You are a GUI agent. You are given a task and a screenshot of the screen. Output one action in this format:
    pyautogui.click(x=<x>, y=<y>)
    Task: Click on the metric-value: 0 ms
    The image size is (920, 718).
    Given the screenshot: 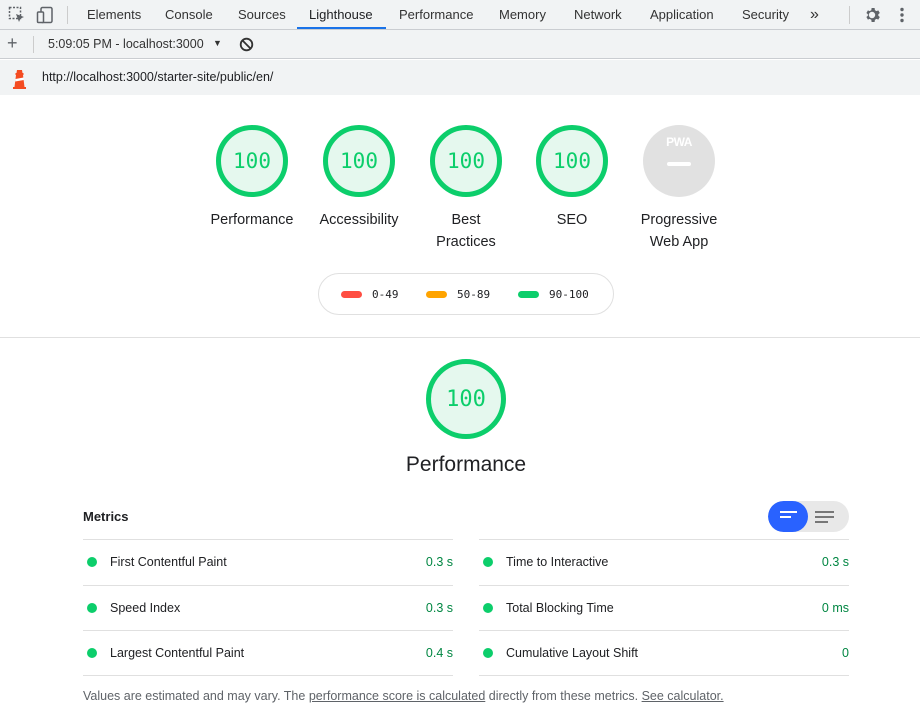 What is the action you would take?
    pyautogui.click(x=835, y=608)
    